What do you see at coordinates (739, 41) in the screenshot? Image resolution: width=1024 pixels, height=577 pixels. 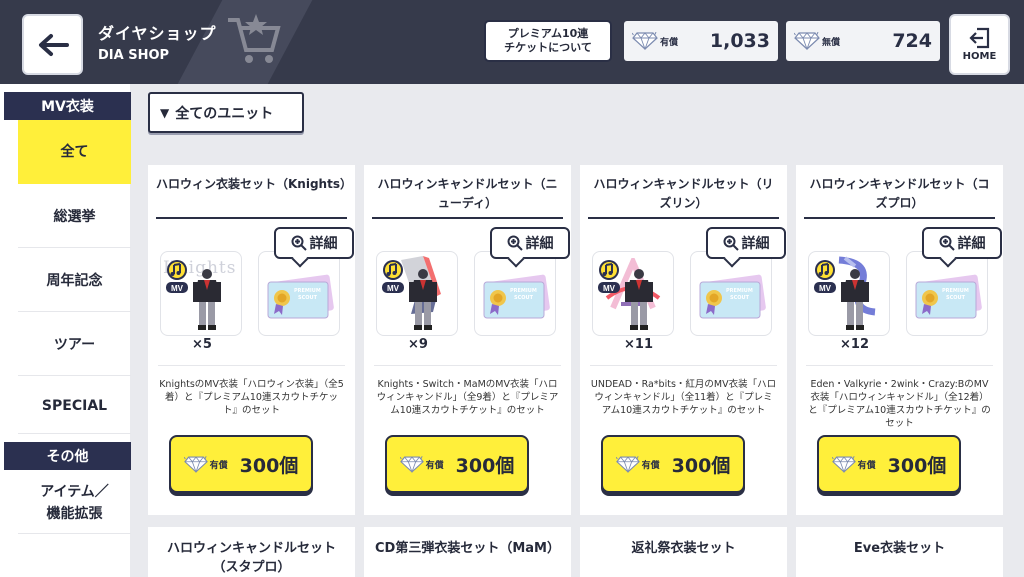 I see `paid-diamond-value: 1,033` at bounding box center [739, 41].